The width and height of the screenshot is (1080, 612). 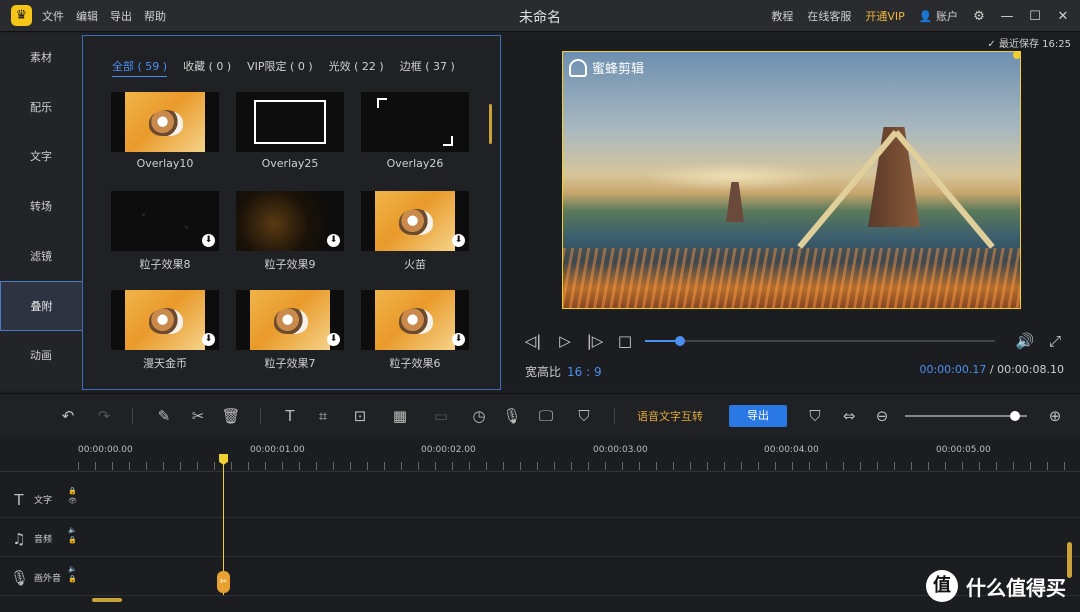 What do you see at coordinates (540, 577) in the screenshot?
I see `track-voiceover: 🎙 画外音 🔈 🔒` at bounding box center [540, 577].